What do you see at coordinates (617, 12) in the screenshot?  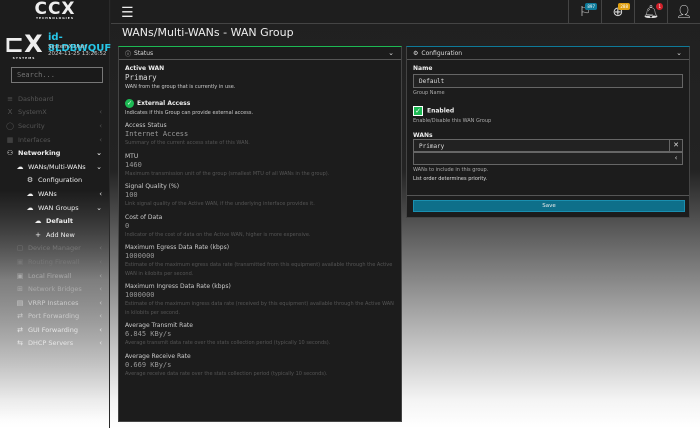 I see `target-button: ⊕ 288` at bounding box center [617, 12].